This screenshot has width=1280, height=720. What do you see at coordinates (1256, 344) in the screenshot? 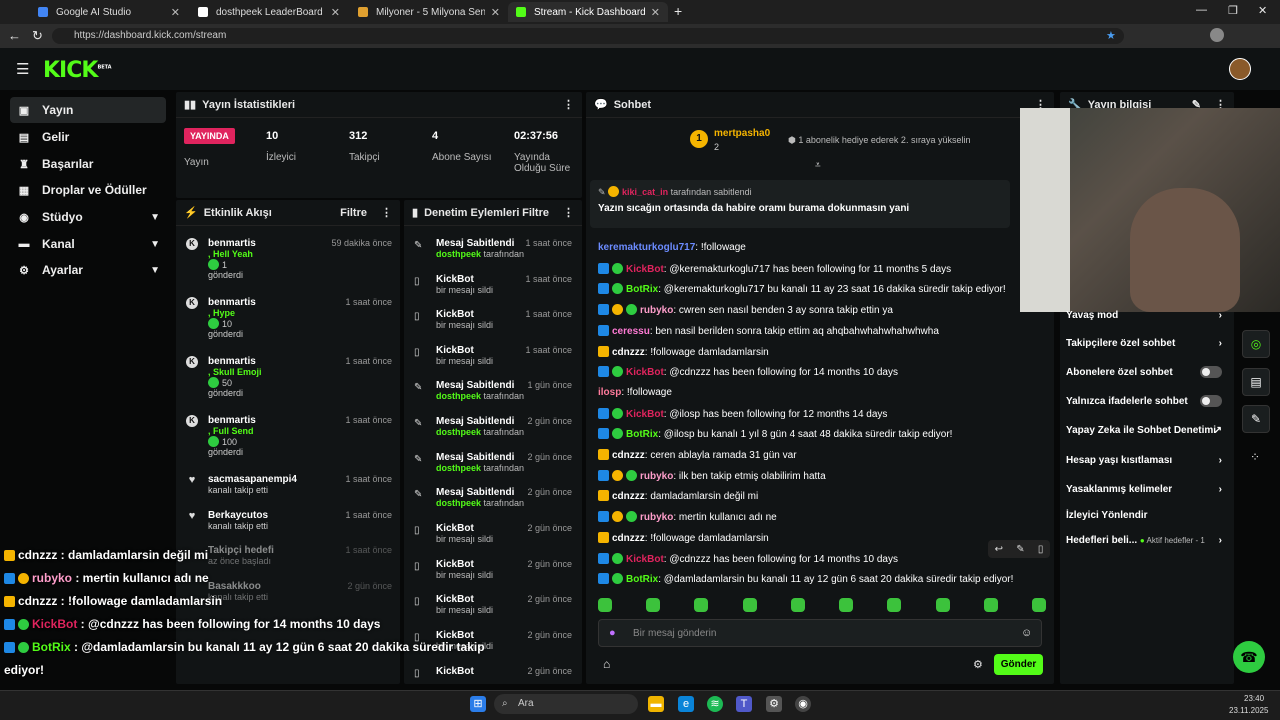
I see `broadcast-icon: ◎` at bounding box center [1256, 344].